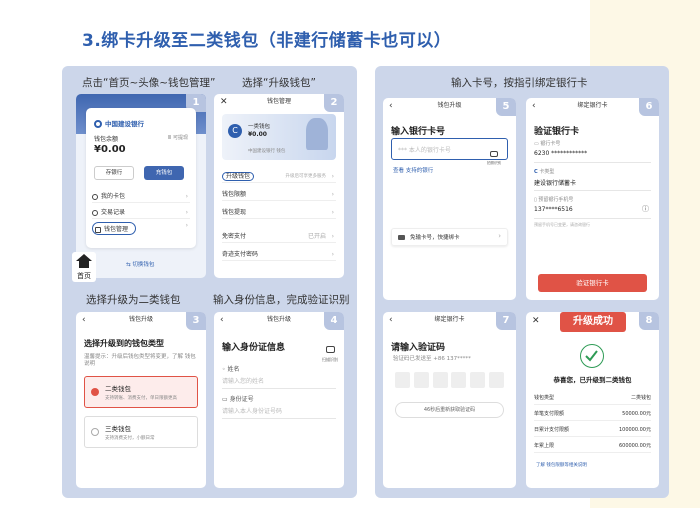 This screenshot has height=508, width=700. What do you see at coordinates (449, 151) in the screenshot?
I see `card-number-input: *** 本人的银行卡号 拍照识别` at bounding box center [449, 151].